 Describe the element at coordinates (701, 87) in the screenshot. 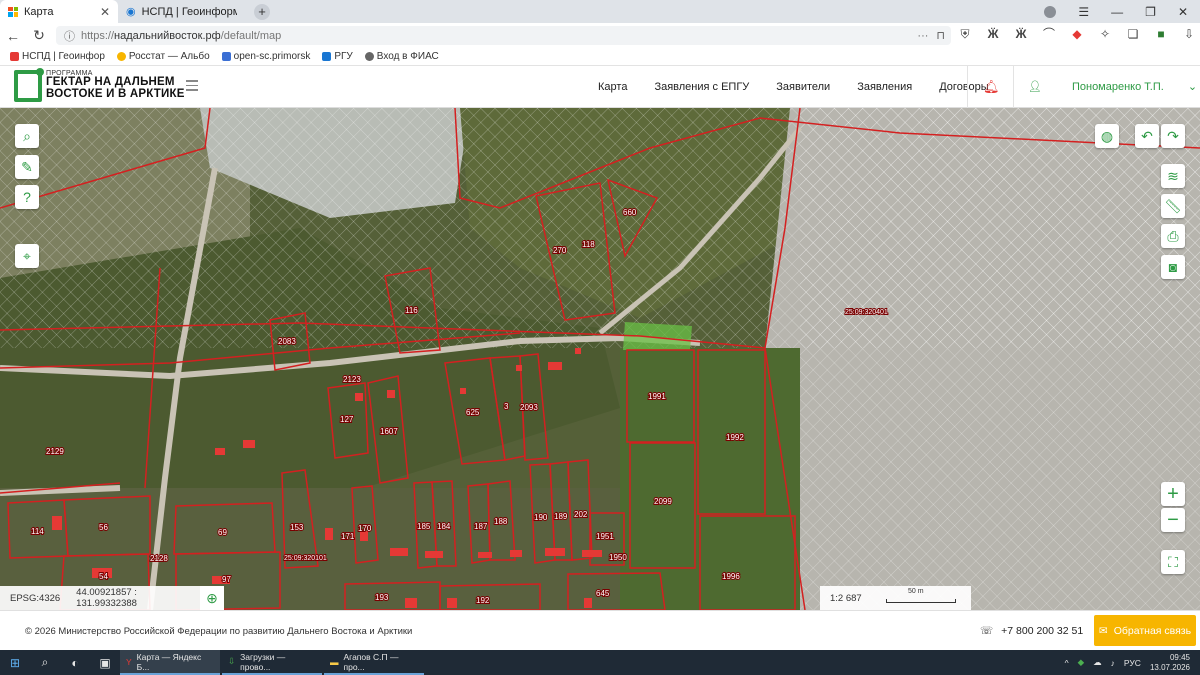

I see `menu-item-epgu: Заявления с ЕПГУ` at that location.